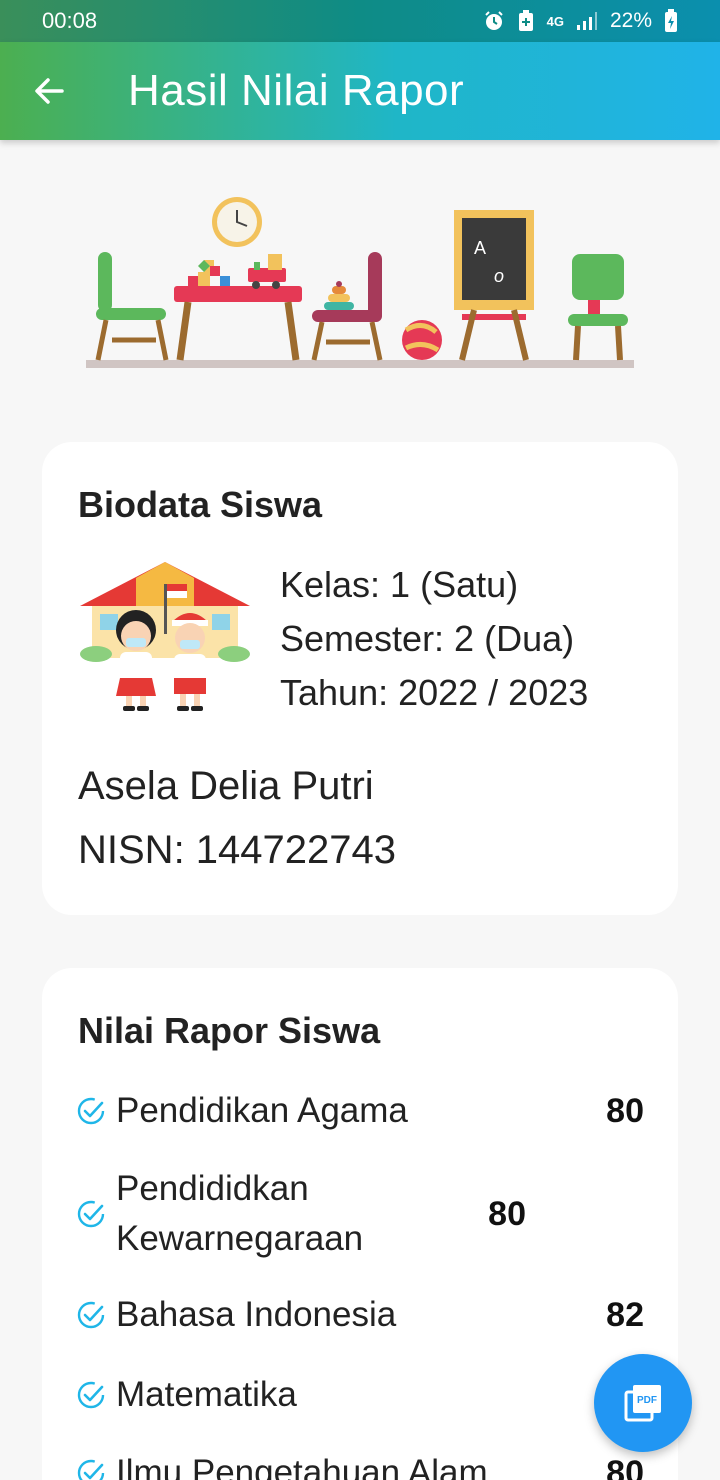 This screenshot has height=1480, width=720. What do you see at coordinates (165, 636) in the screenshot?
I see `school-kids-illustration` at bounding box center [165, 636].